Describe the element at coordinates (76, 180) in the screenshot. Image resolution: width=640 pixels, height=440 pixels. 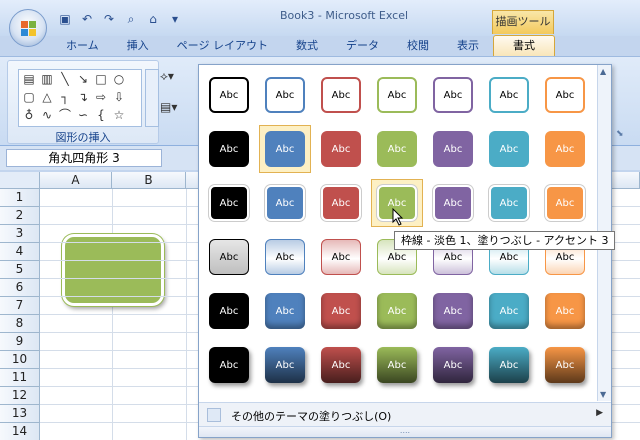
I see `column-header: A` at that location.